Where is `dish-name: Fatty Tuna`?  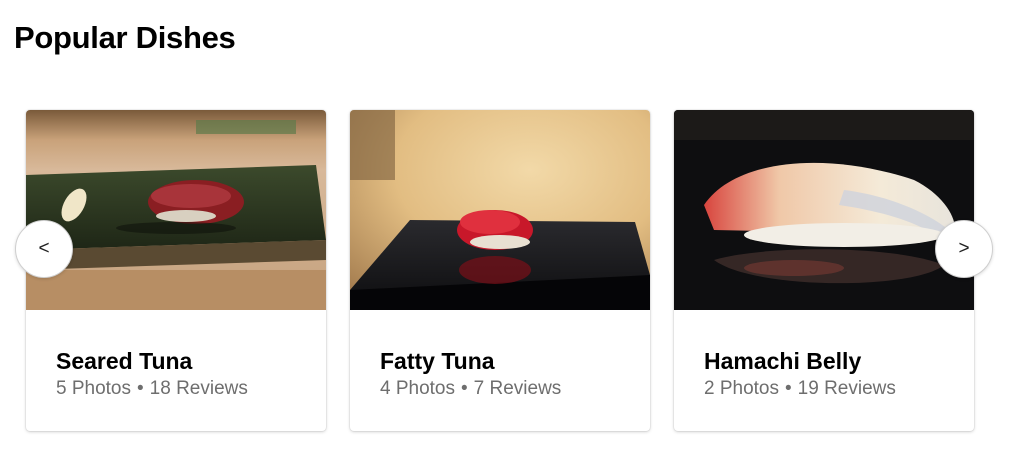
dish-name: Fatty Tuna is located at coordinates (437, 361).